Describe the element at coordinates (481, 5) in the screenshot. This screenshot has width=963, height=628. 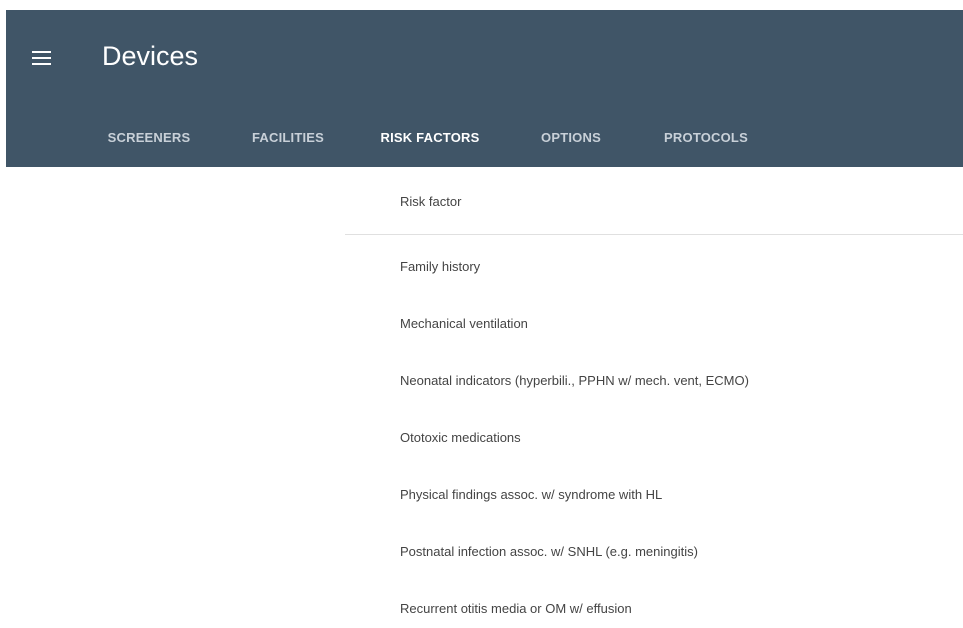
I see `top-strip` at that location.